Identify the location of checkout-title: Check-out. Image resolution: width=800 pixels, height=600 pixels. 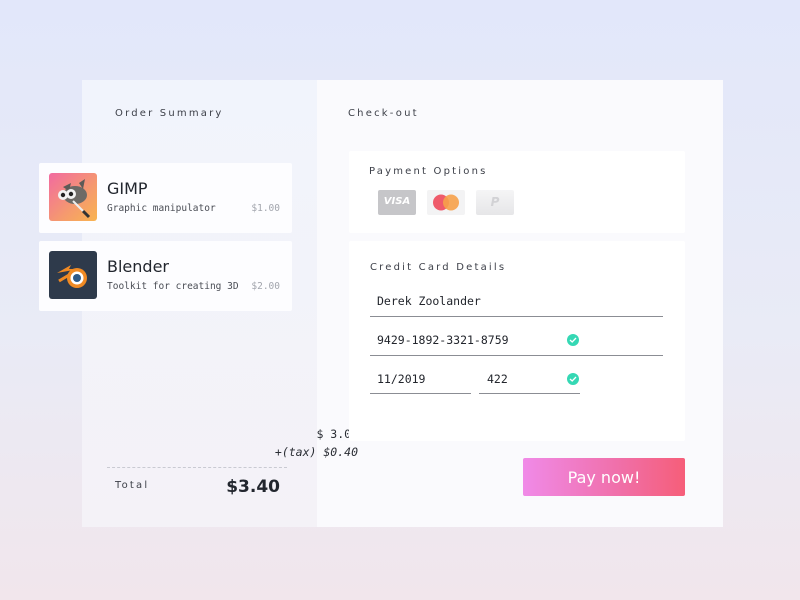
(383, 113).